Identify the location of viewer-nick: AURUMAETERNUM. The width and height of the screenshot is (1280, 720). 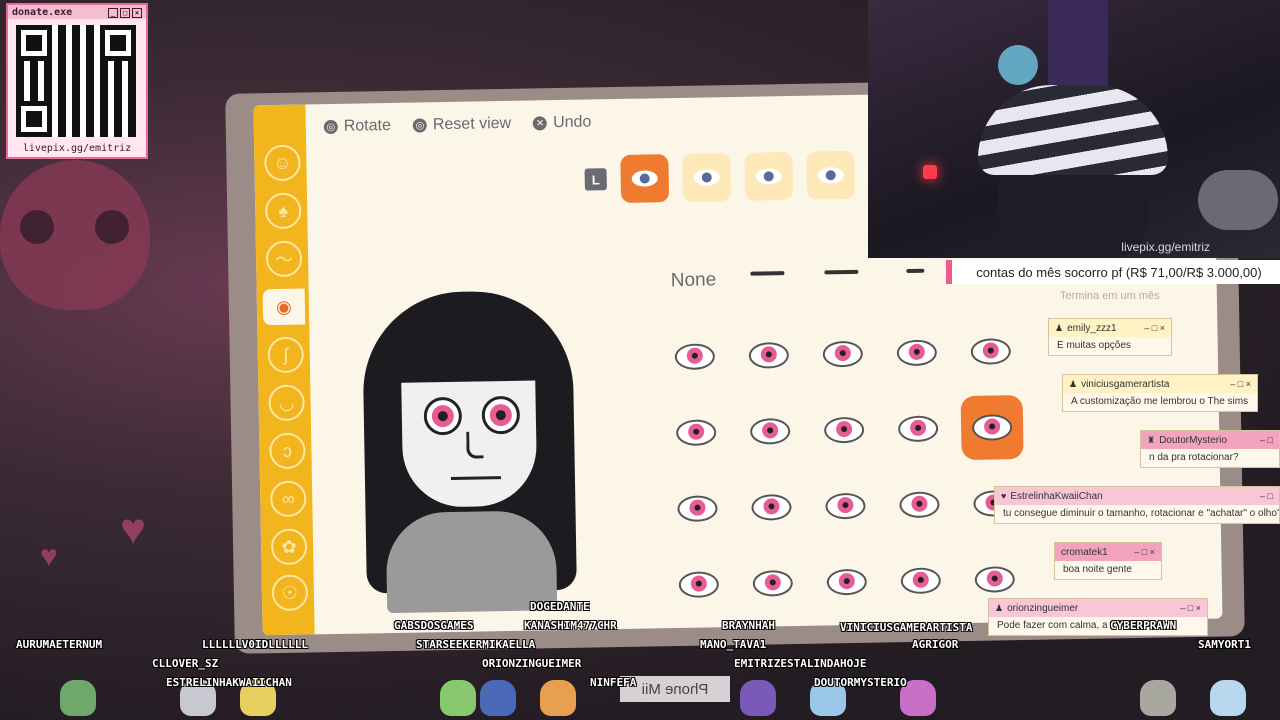
(59, 644).